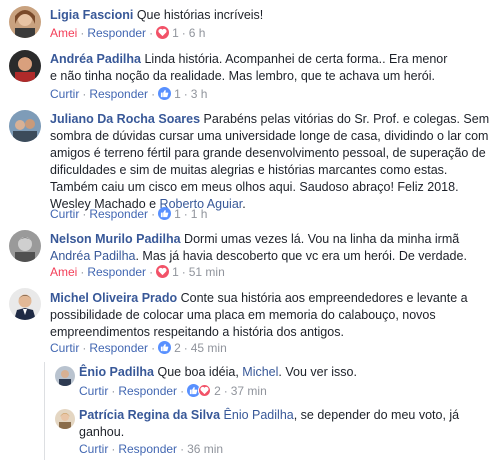 Image resolution: width=495 pixels, height=460 pixels. I want to click on comment-text: Que histórias incríveis!, so click(198, 15).